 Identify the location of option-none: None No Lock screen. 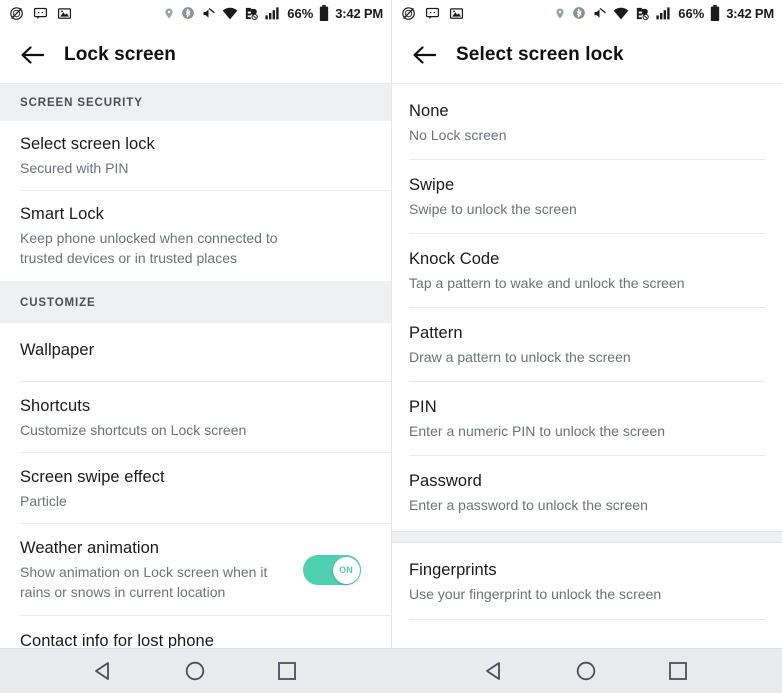
(587, 122).